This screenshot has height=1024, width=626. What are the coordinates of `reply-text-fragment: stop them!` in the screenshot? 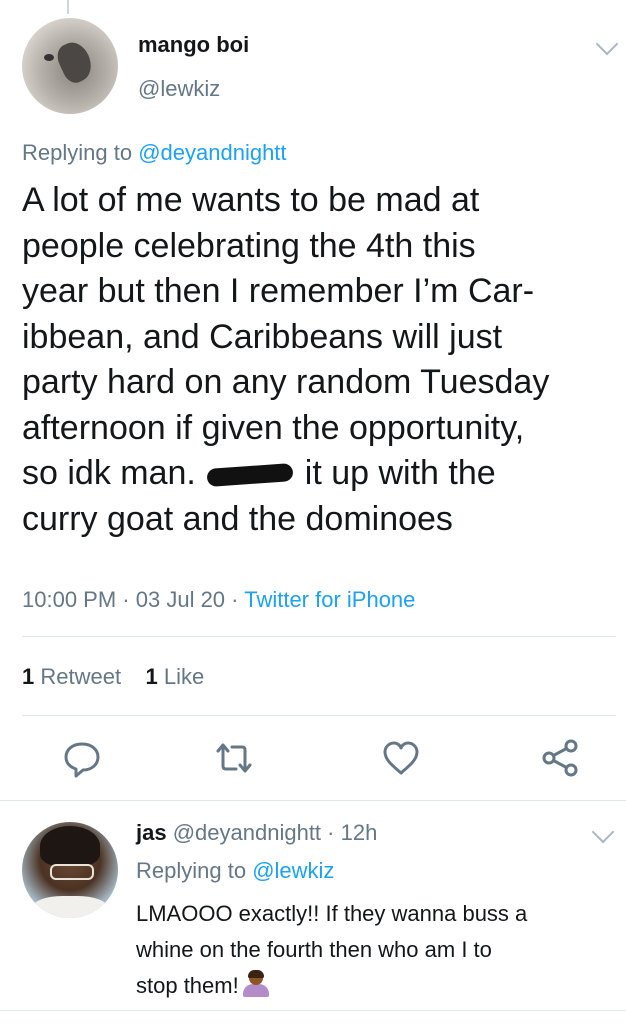 It's located at (187, 985).